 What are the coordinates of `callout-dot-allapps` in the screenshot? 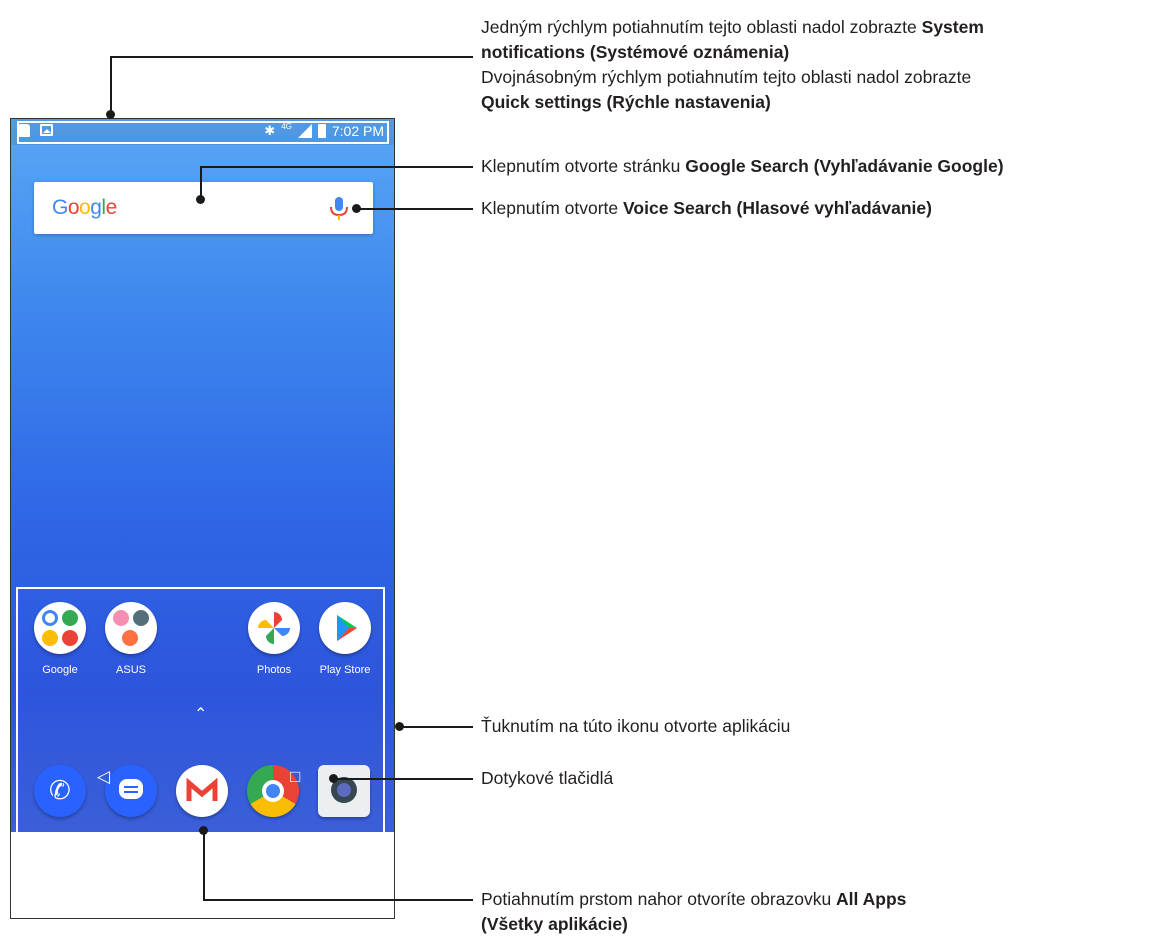 It's located at (203, 830).